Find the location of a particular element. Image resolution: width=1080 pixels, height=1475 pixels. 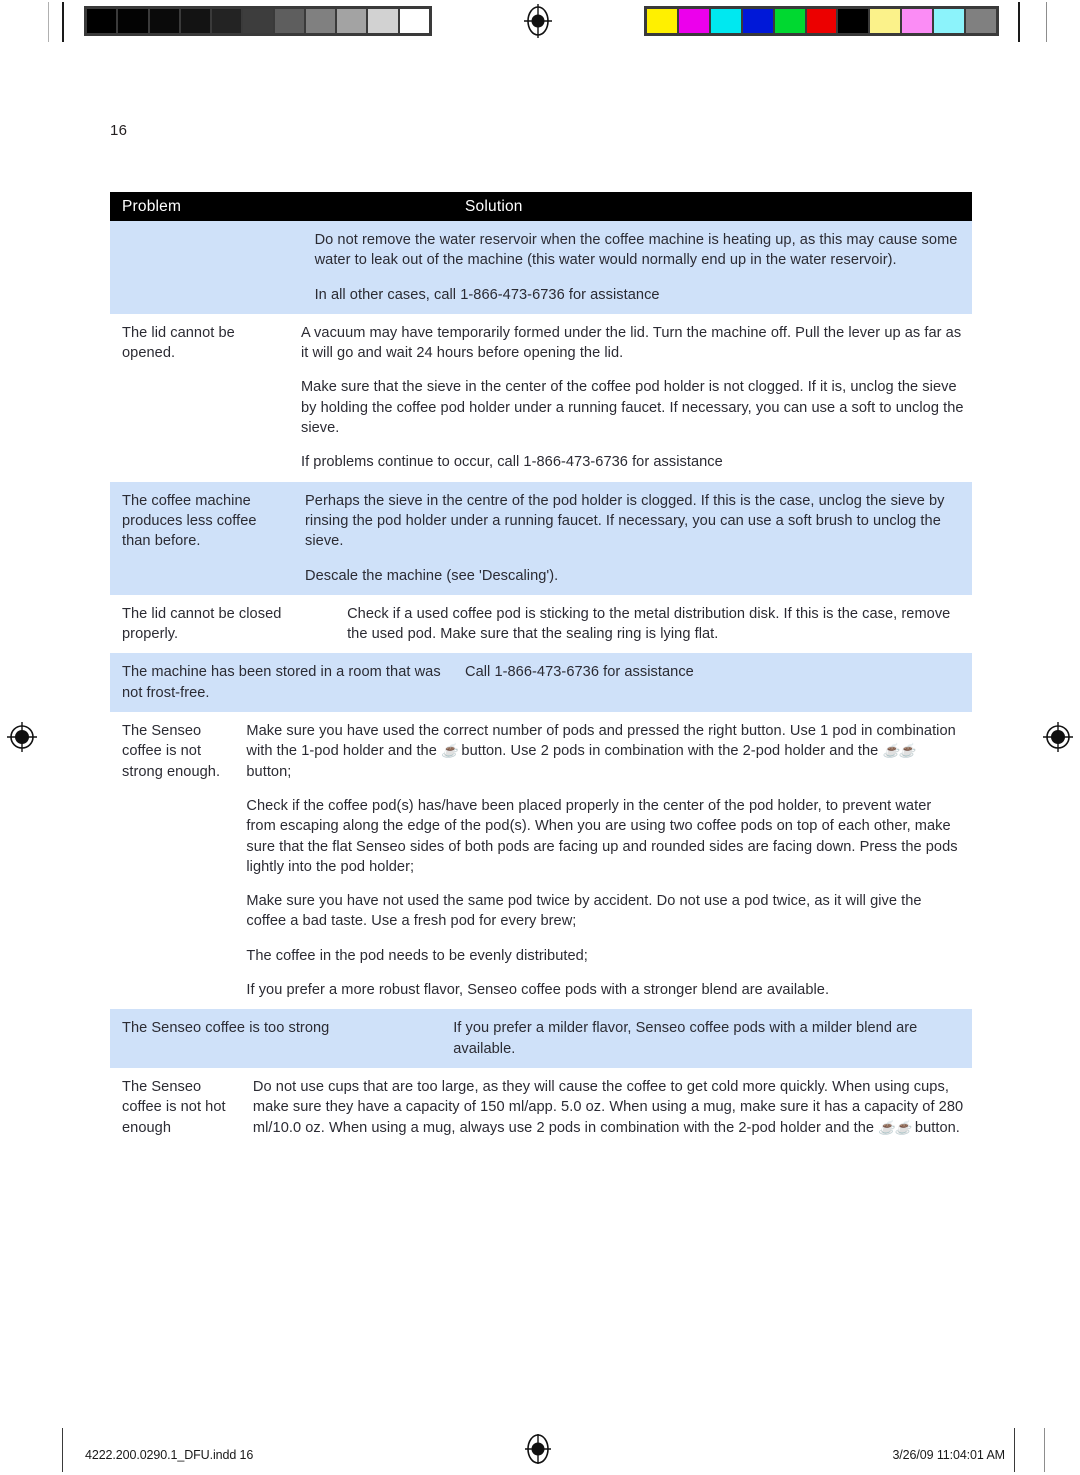

registration-target-left is located at coordinates (22, 737).